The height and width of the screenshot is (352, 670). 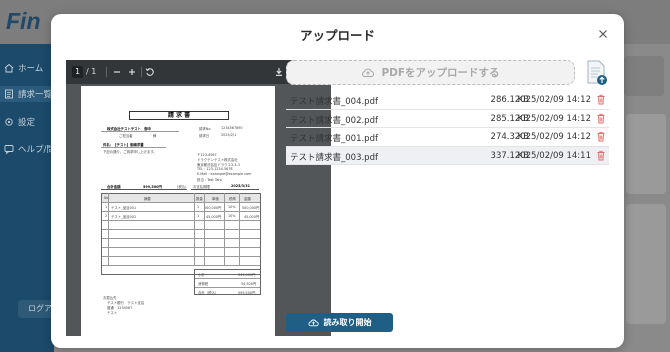 I want to click on sidebar-item-label: 設定, so click(x=27, y=123).